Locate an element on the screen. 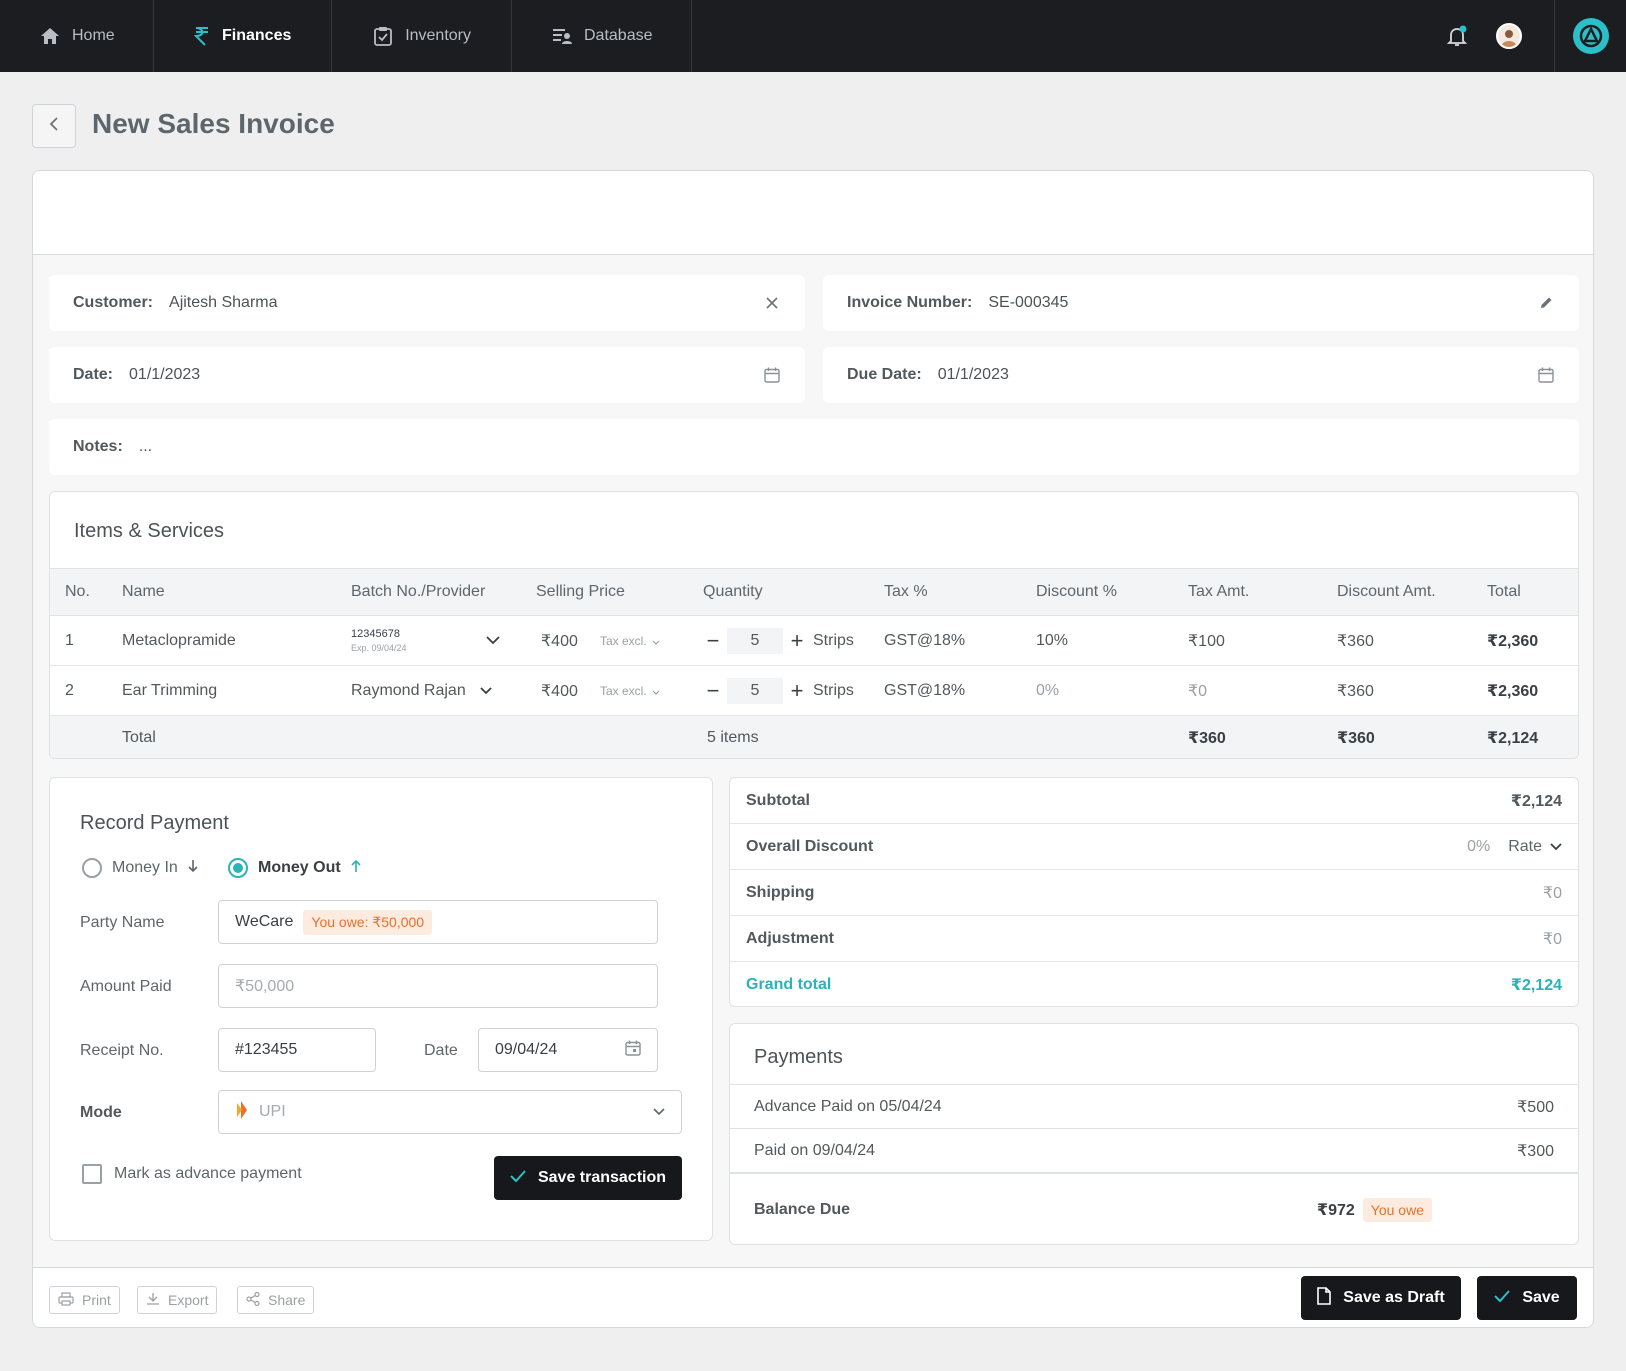  payment-mode-select: UPI is located at coordinates (450, 1112).